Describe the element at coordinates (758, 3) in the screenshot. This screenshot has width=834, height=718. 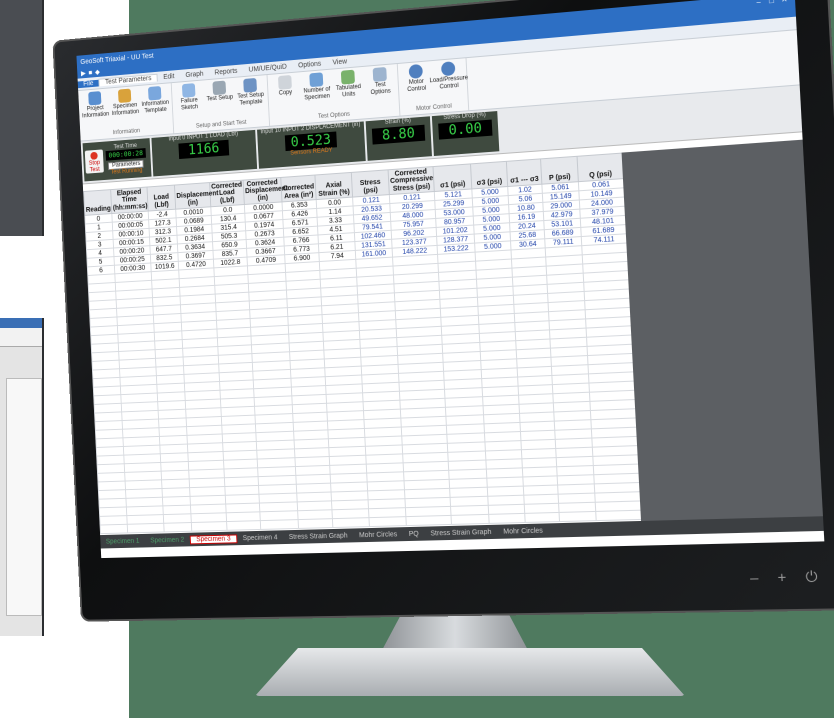
I see `minimize-button: –` at that location.